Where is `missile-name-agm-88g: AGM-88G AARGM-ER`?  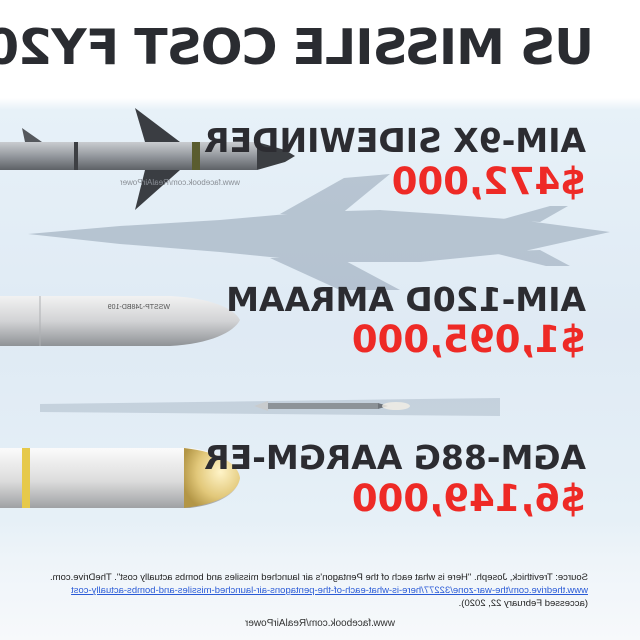
missile-name-agm-88g: AGM-88G AARGM-ER is located at coordinates (395, 457).